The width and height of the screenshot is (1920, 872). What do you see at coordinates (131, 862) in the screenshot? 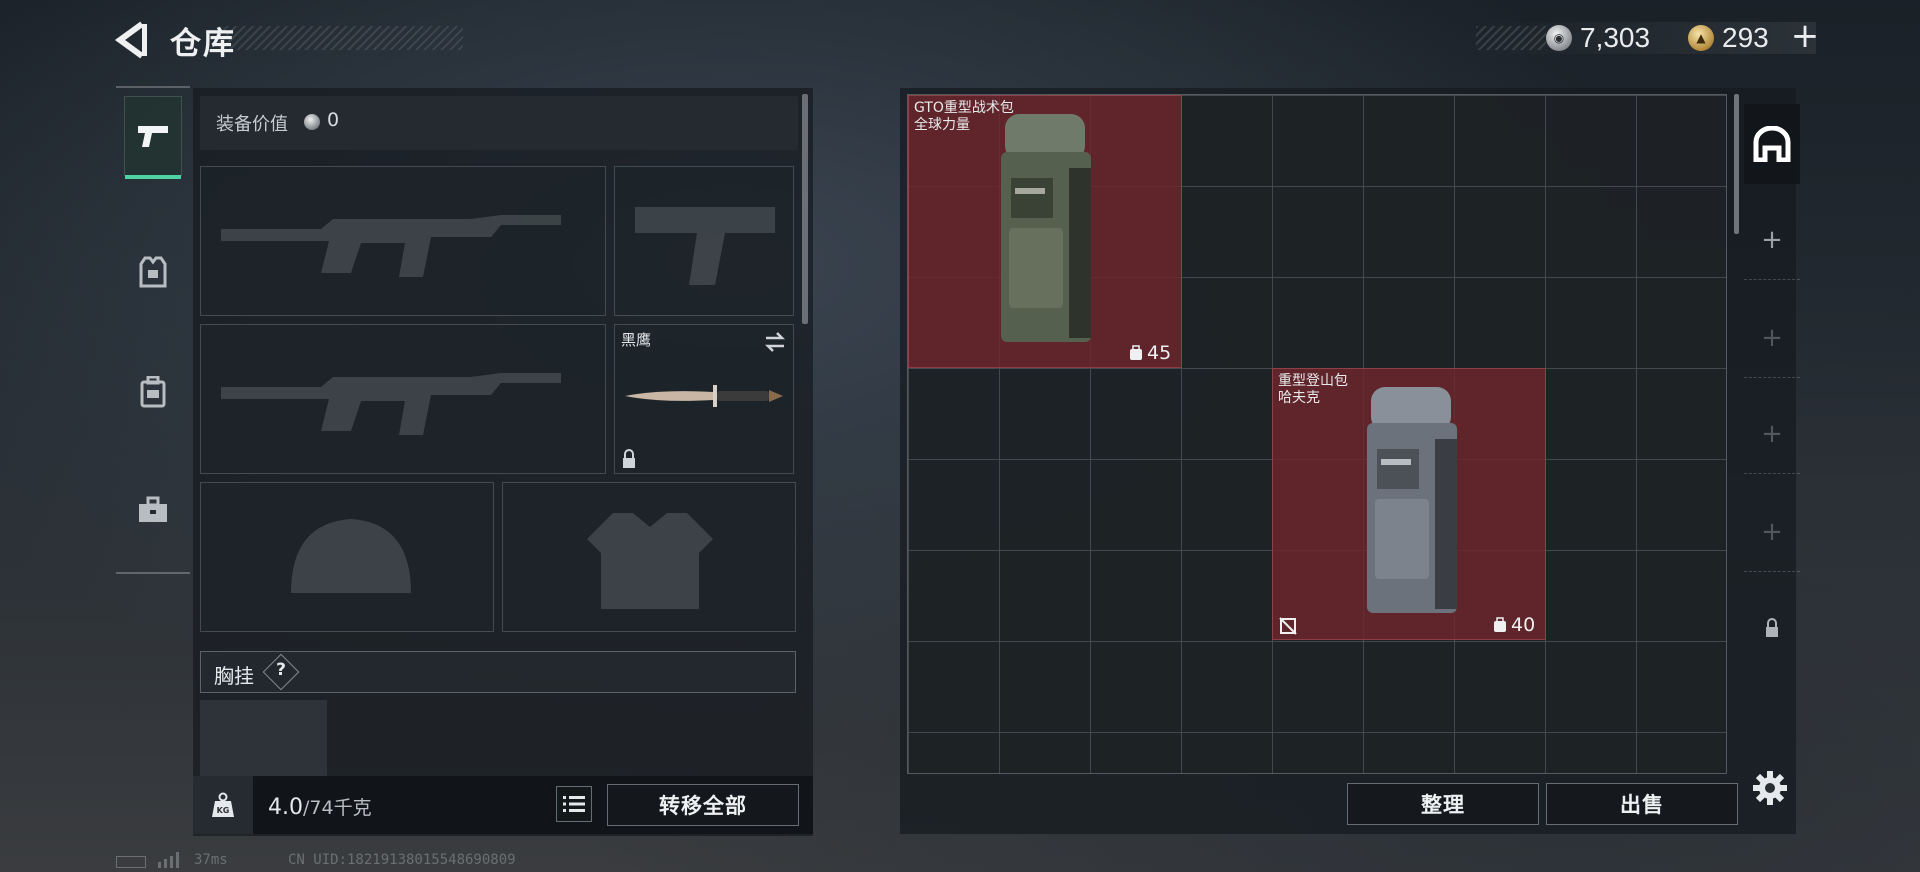
I see `battery-icon` at bounding box center [131, 862].